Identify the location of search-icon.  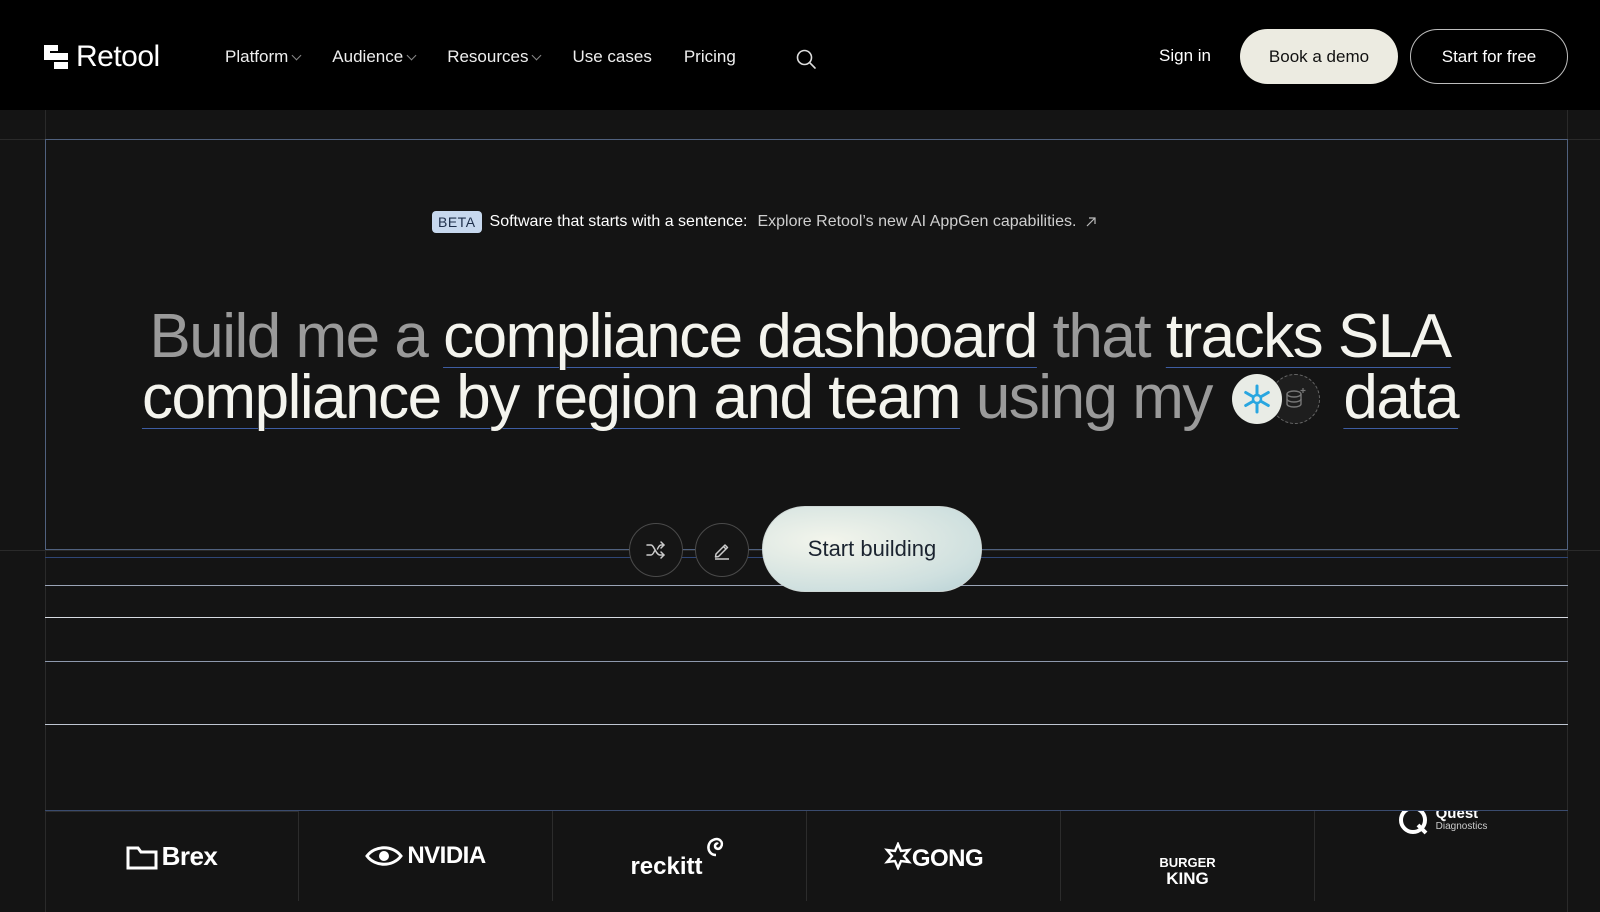
(806, 59).